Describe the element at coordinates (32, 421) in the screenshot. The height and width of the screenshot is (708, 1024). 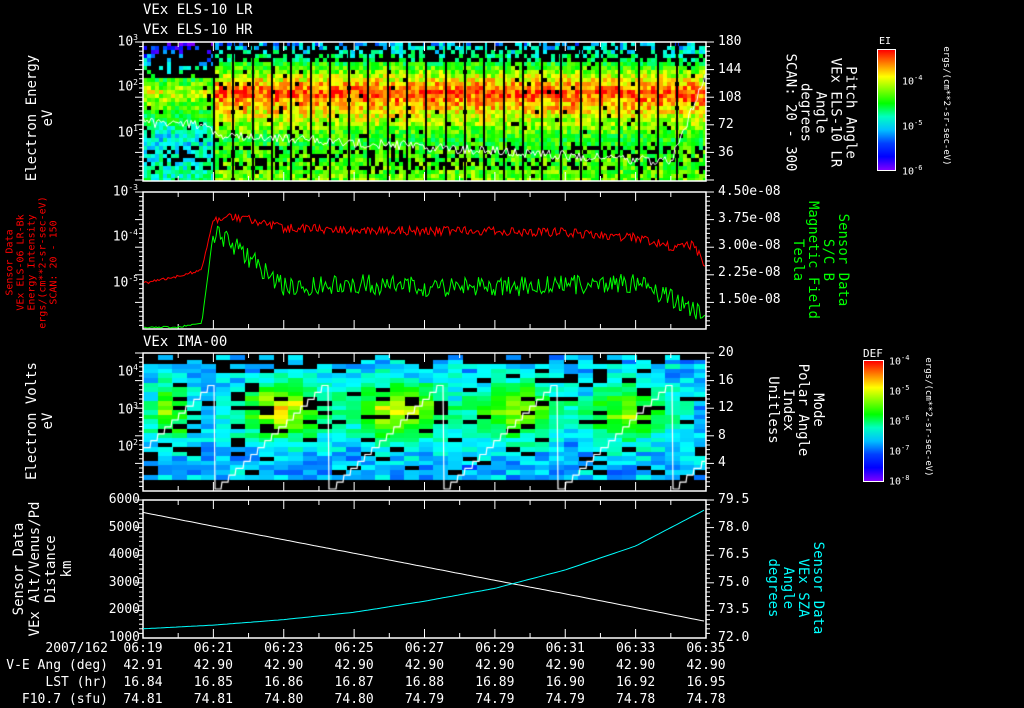
I see `ylabel-line: Electron Volts` at that location.